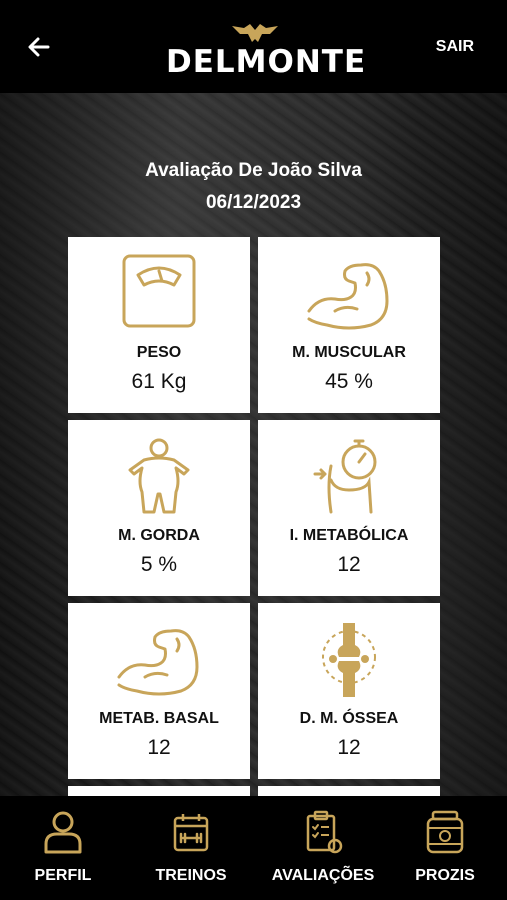  Describe the element at coordinates (349, 660) in the screenshot. I see `bone-joint-icon` at that location.